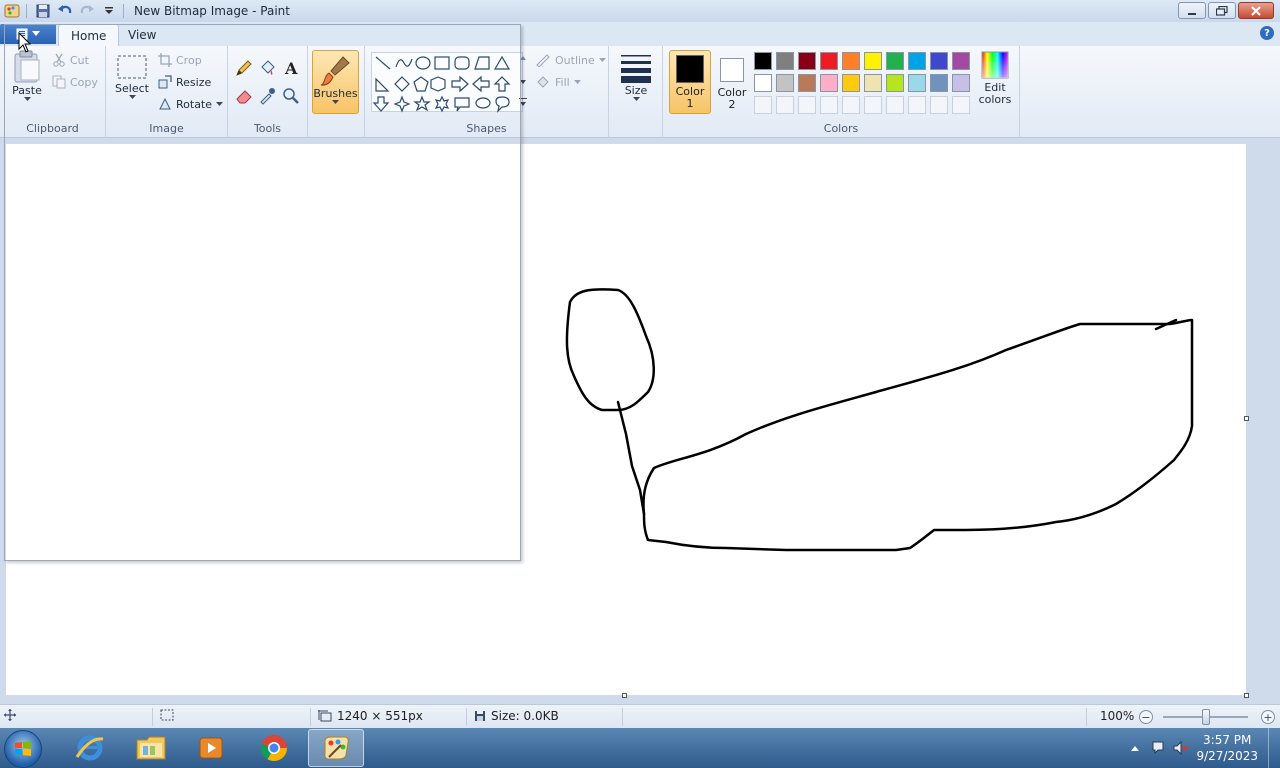  I want to click on resize-handle-corner, so click(1246, 695).